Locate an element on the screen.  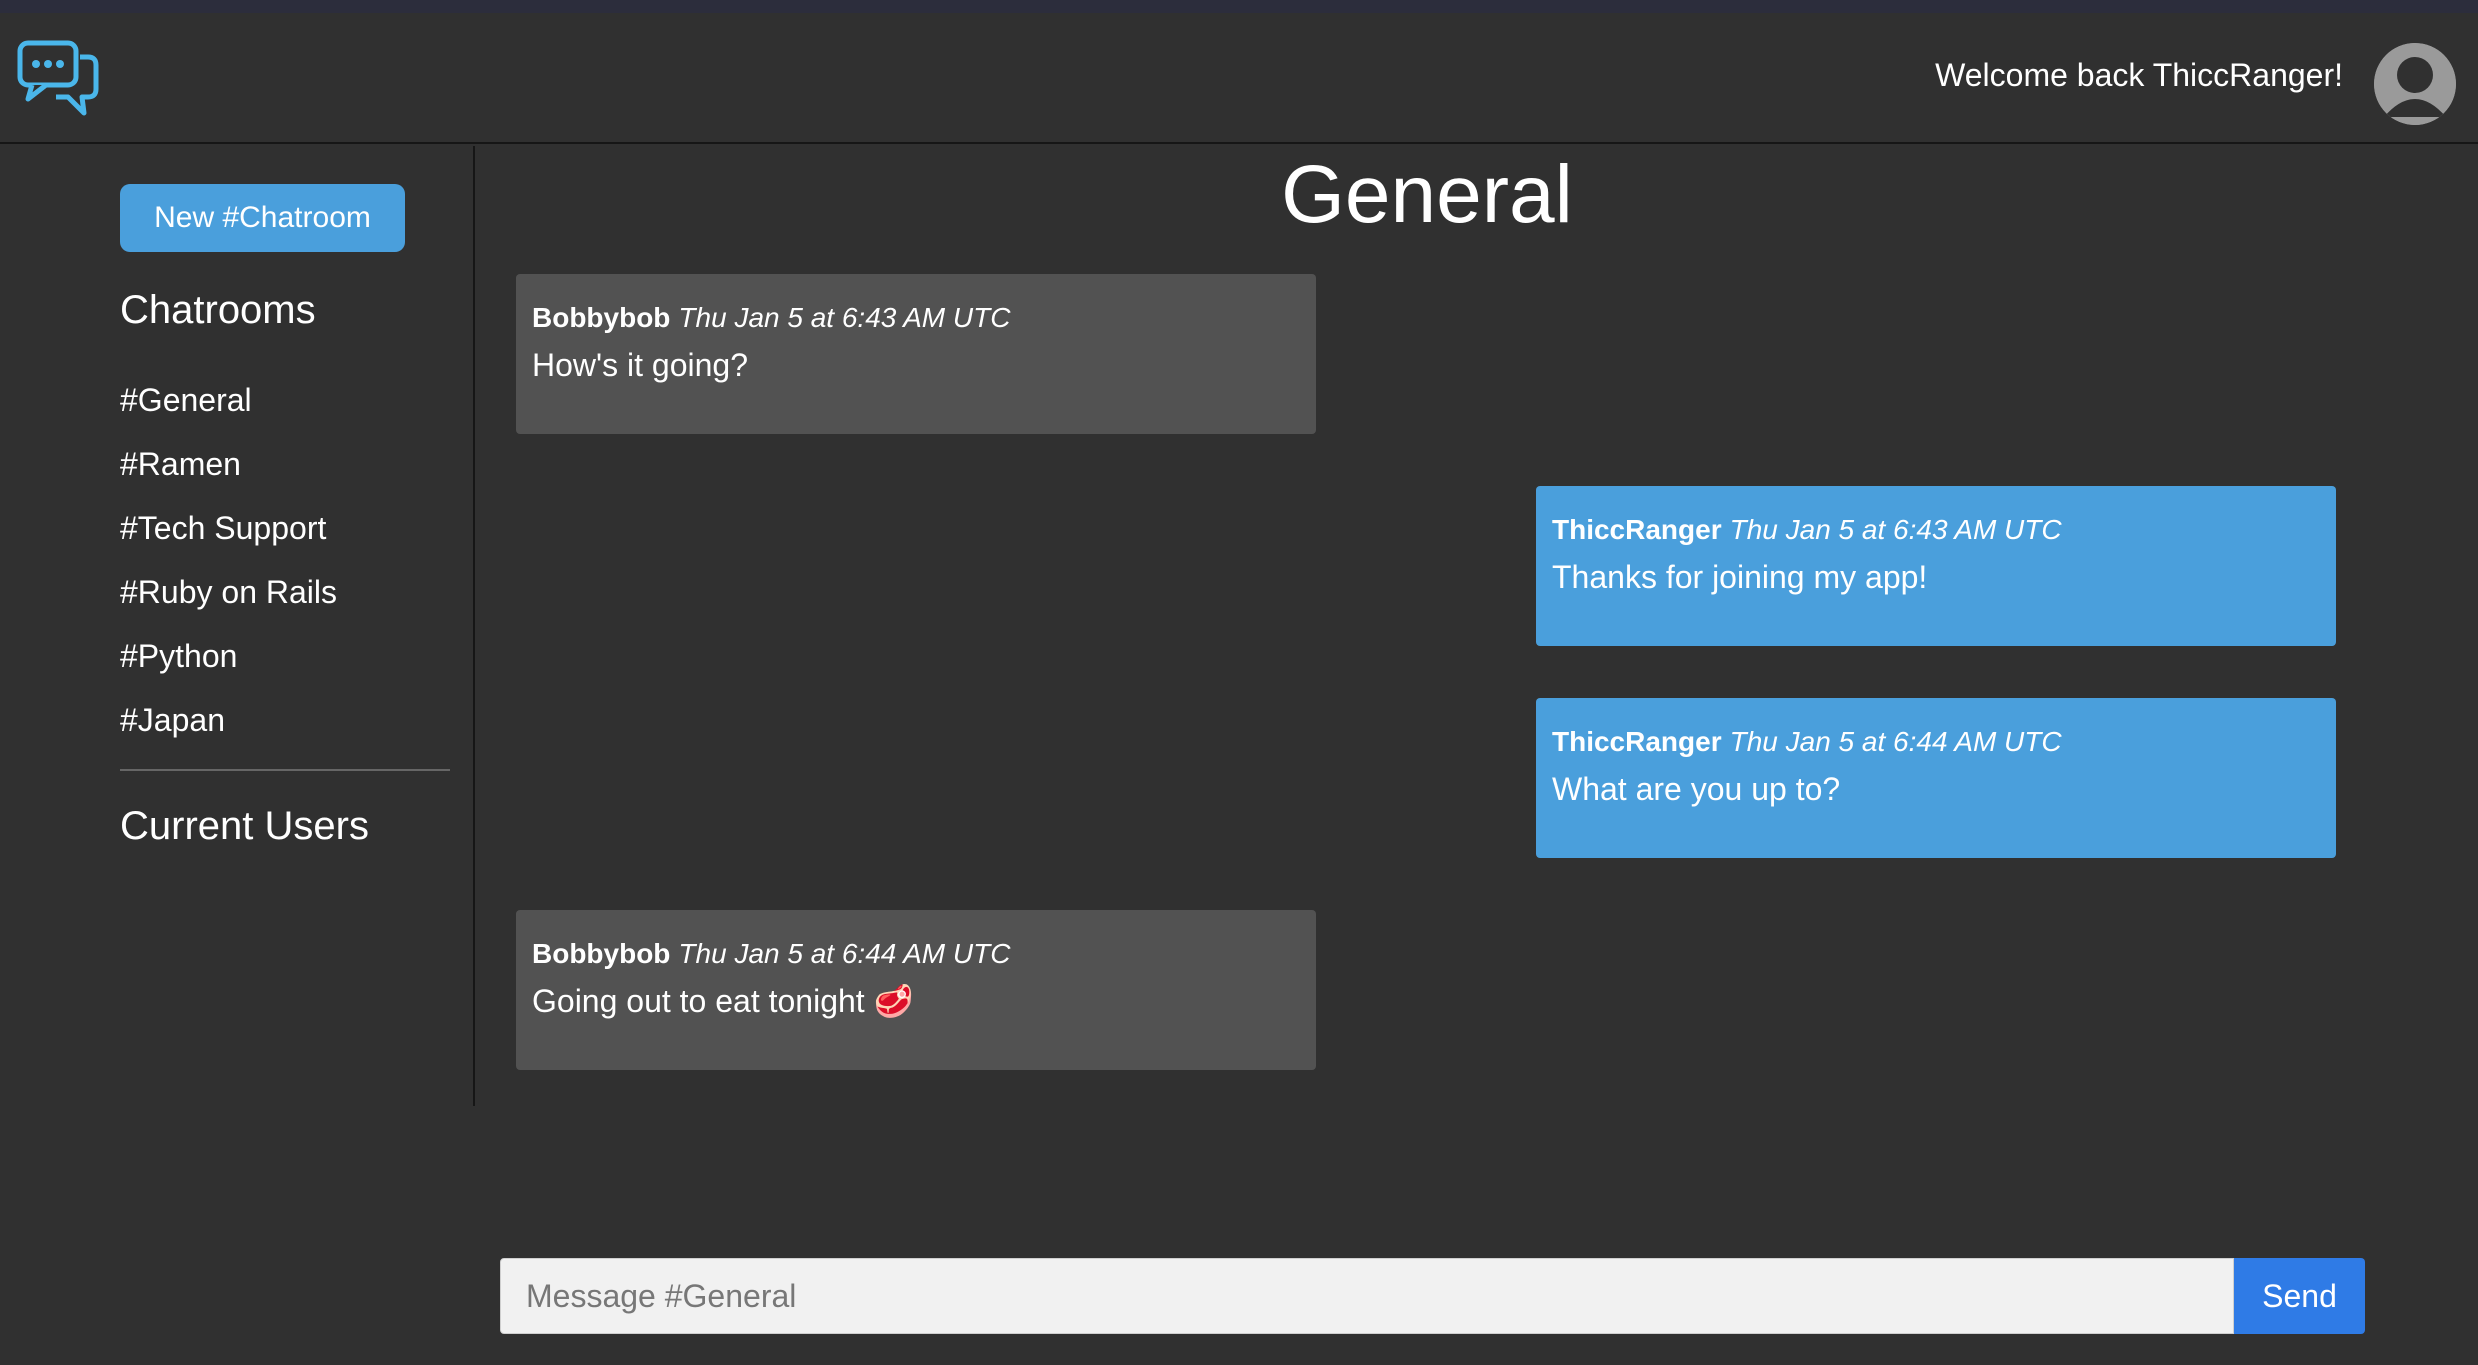
user-avatar-icon is located at coordinates (2415, 84).